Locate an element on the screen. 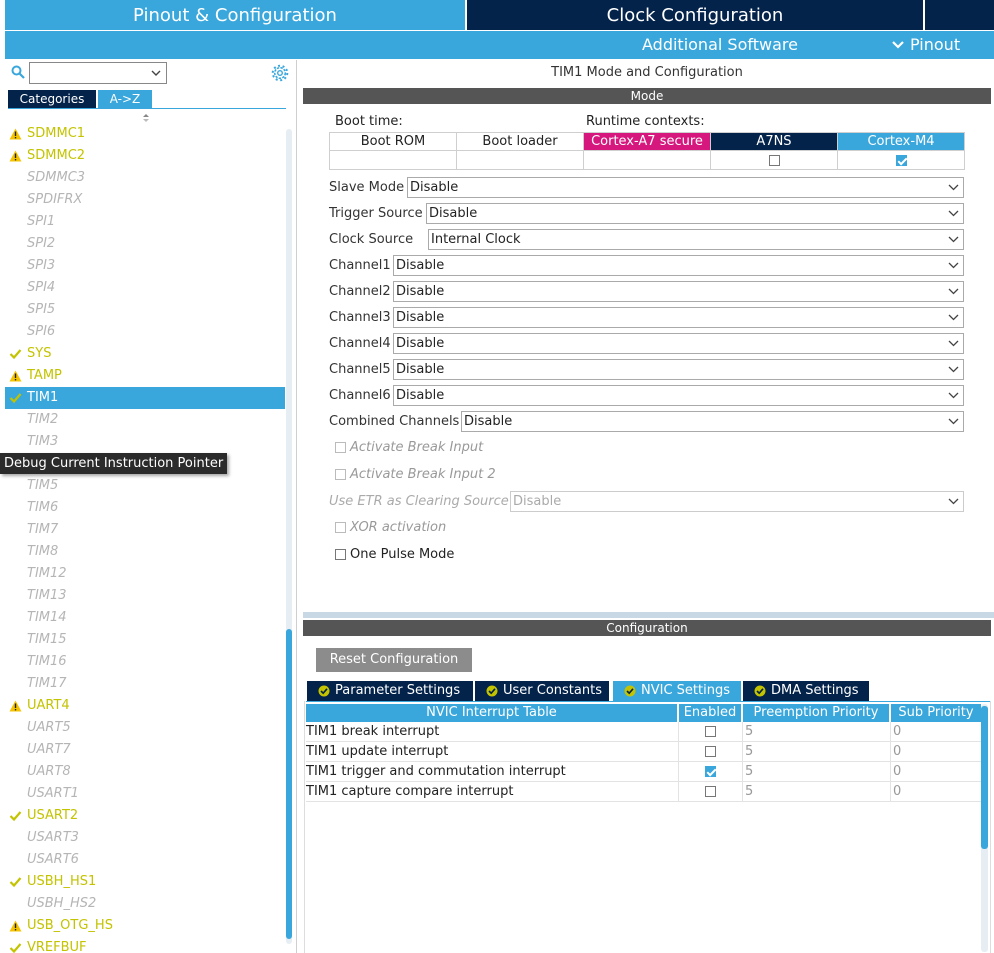 This screenshot has width=994, height=953. tab-a-z: A->Z is located at coordinates (125, 99).